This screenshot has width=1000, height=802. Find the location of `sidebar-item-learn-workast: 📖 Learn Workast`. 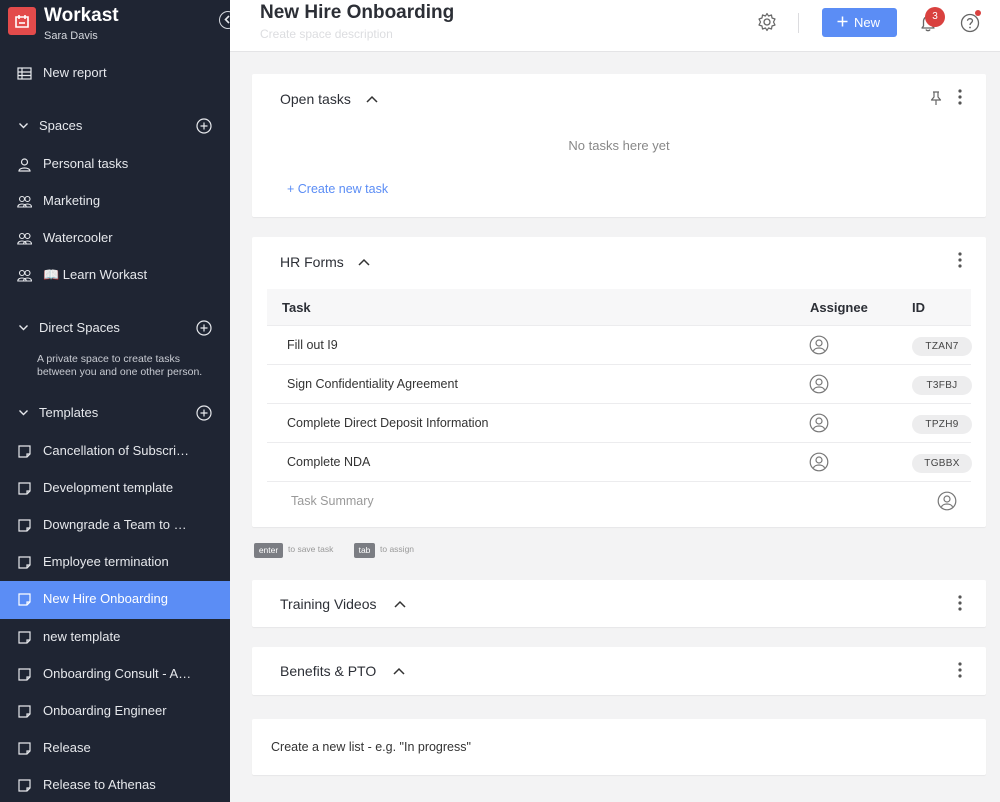

sidebar-item-learn-workast: 📖 Learn Workast is located at coordinates (115, 275).